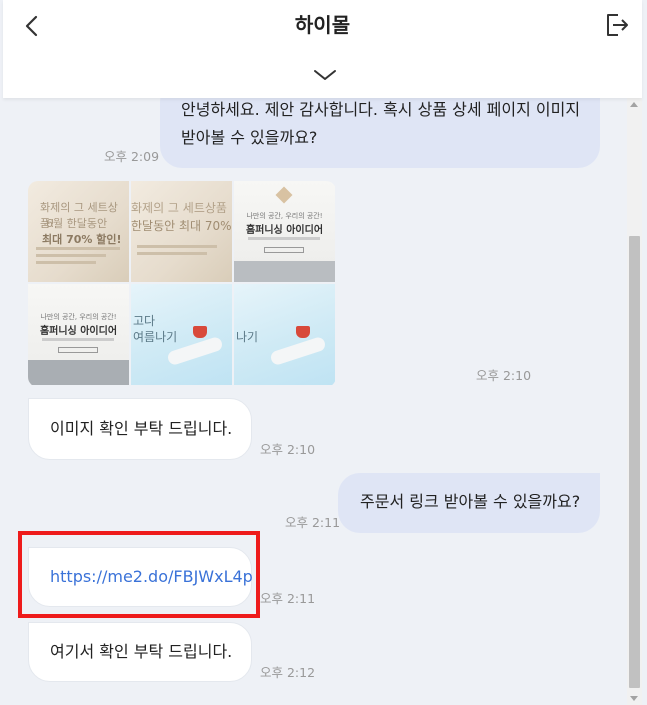 The width and height of the screenshot is (647, 705). I want to click on thumb-text: 6월 한달동안, so click(77, 223).